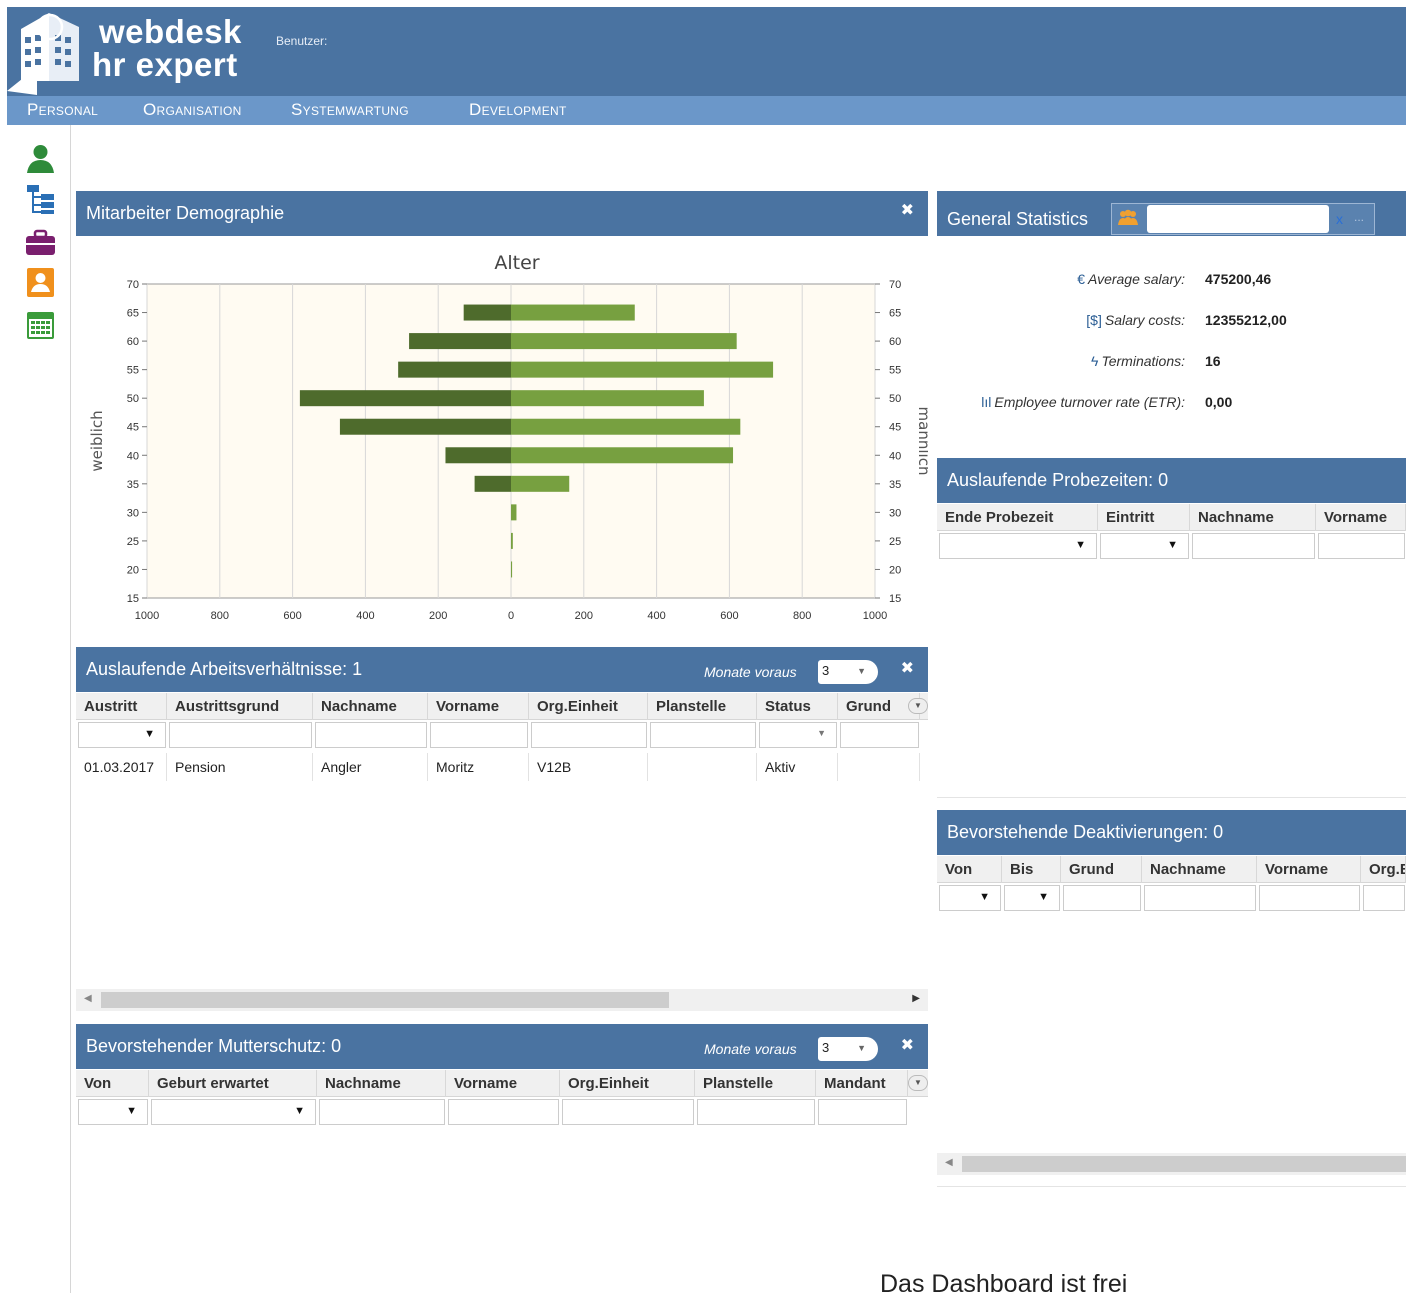  I want to click on horizontal-scrollbar: ◀ ▶, so click(502, 1000).